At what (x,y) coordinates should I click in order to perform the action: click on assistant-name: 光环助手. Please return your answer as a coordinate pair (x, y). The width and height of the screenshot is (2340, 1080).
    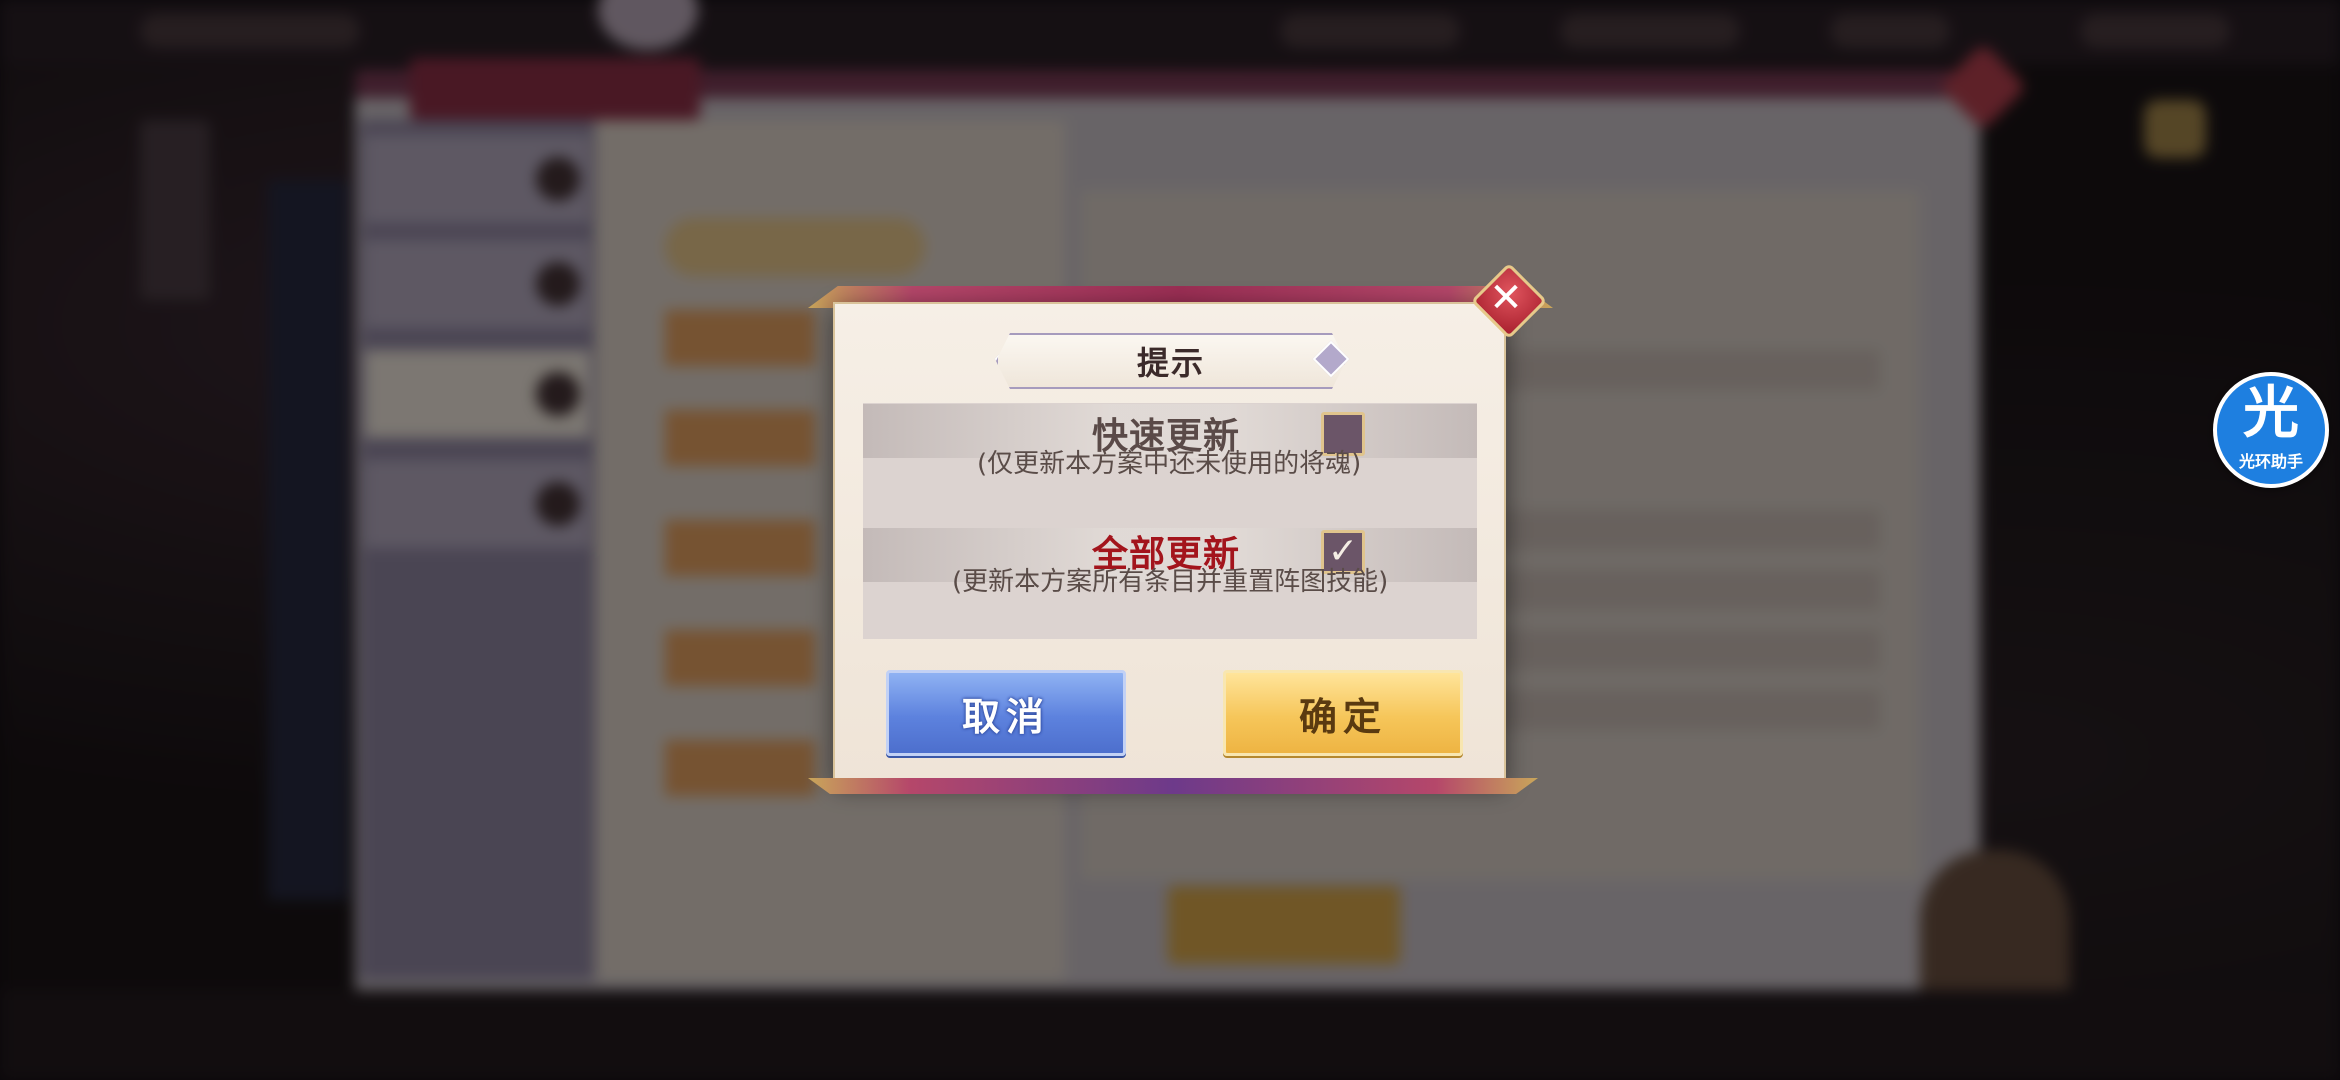
    Looking at the image, I should click on (2270, 461).